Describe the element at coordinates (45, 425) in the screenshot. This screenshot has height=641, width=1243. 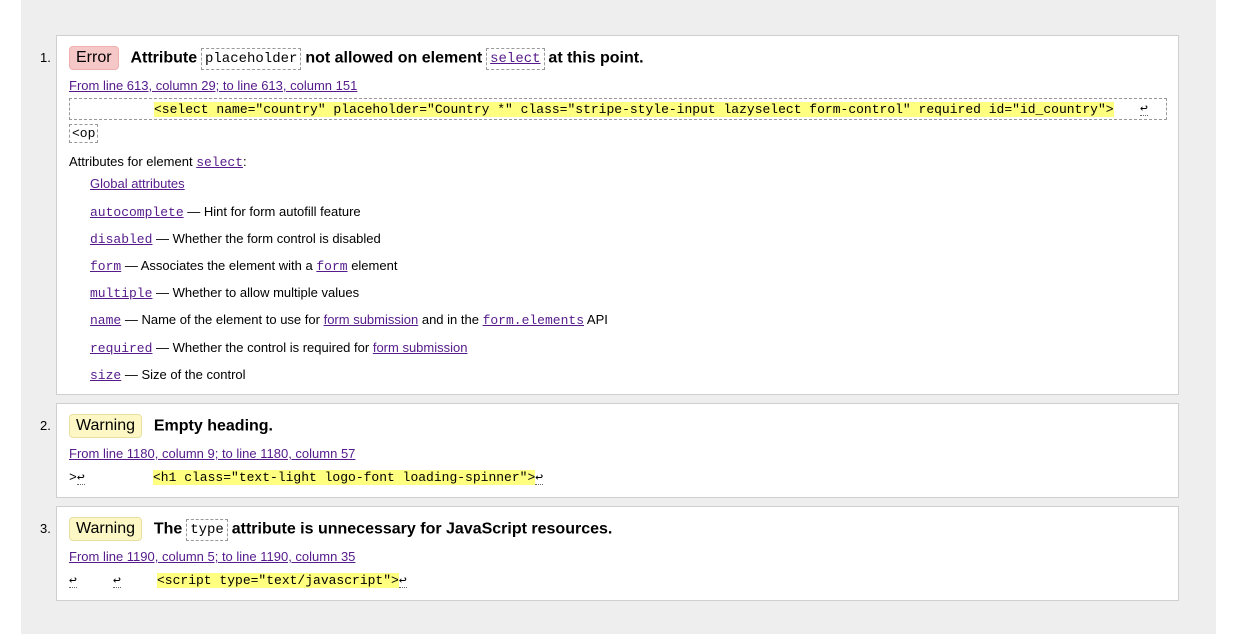
I see `message-number: 2.` at that location.